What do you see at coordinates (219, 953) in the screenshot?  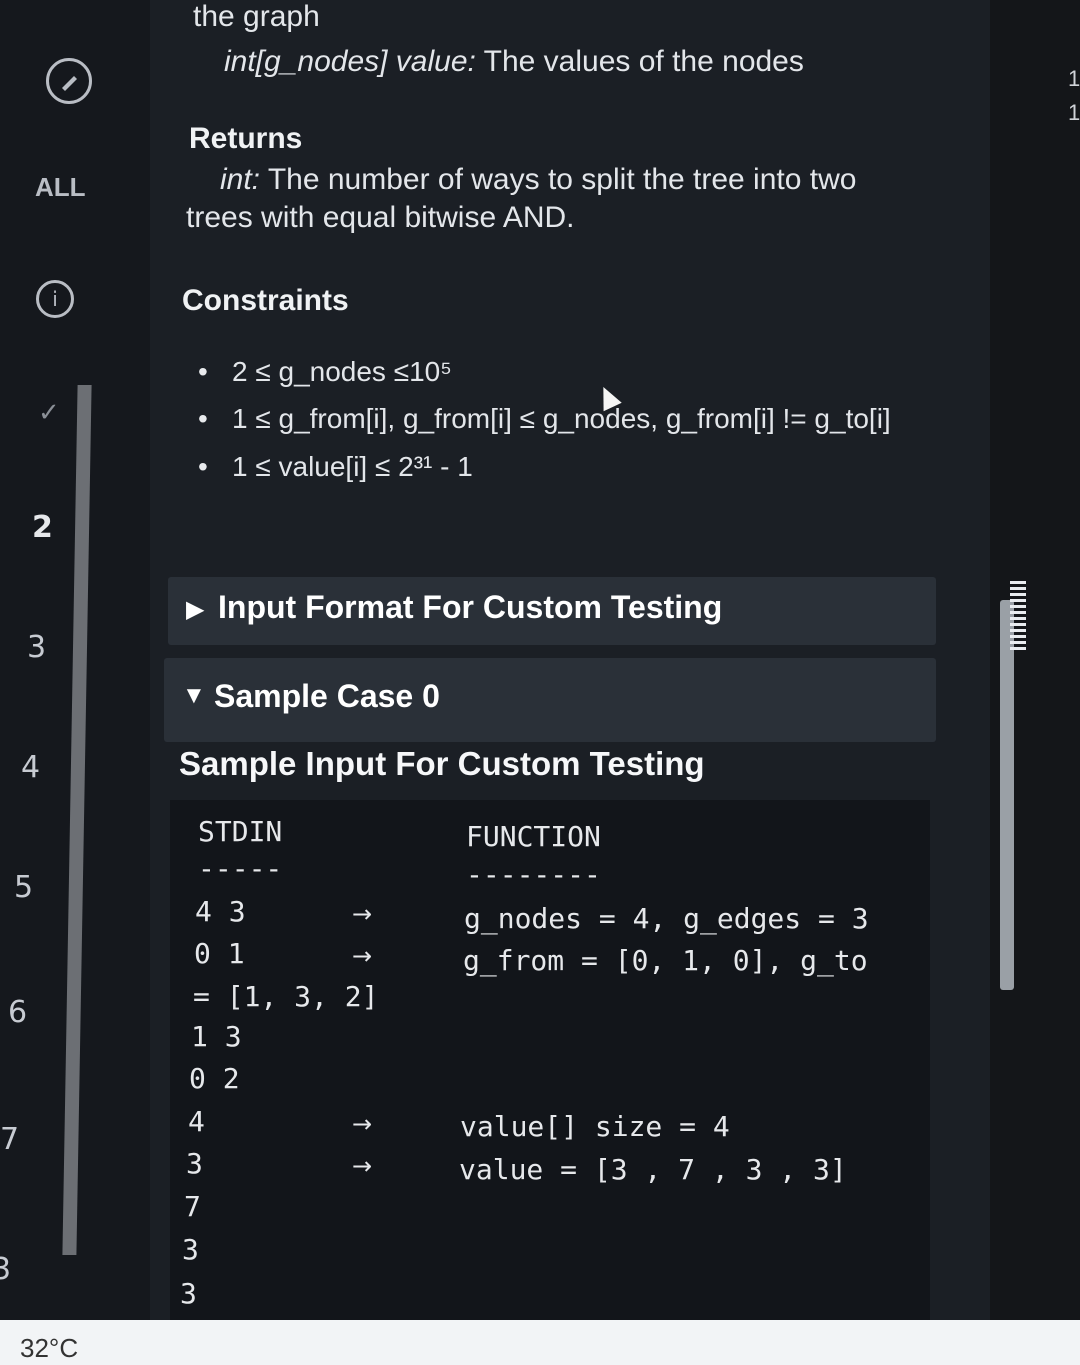 I see `stdin-line: 0 1` at bounding box center [219, 953].